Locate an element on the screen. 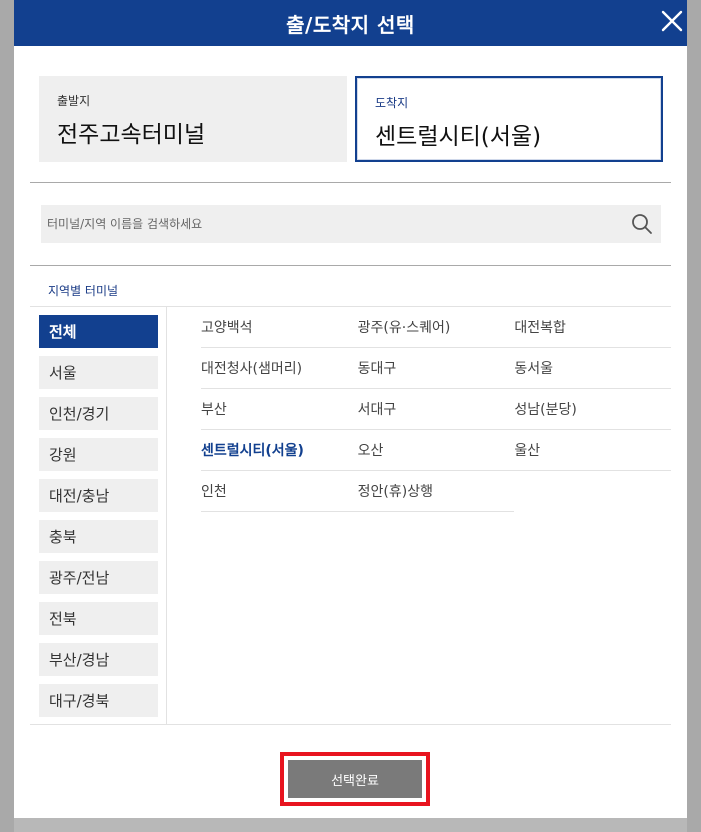 Image resolution: width=701 pixels, height=832 pixels. destination-value: 센트럴시티(서울) is located at coordinates (458, 137).